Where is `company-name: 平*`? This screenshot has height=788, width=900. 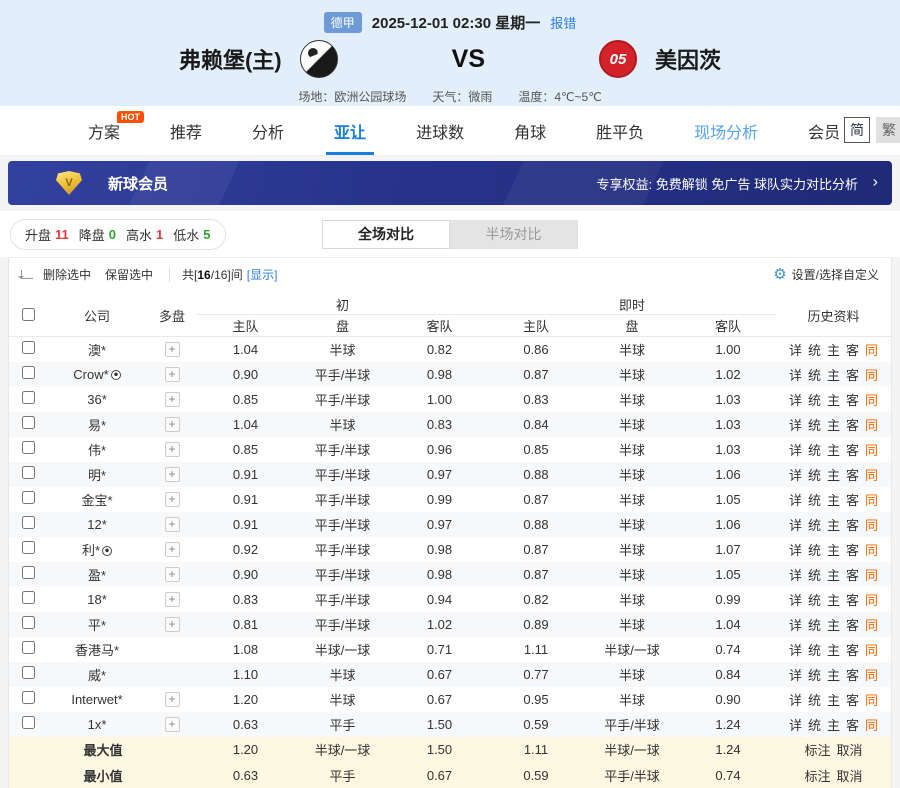
company-name: 平* is located at coordinates (97, 625).